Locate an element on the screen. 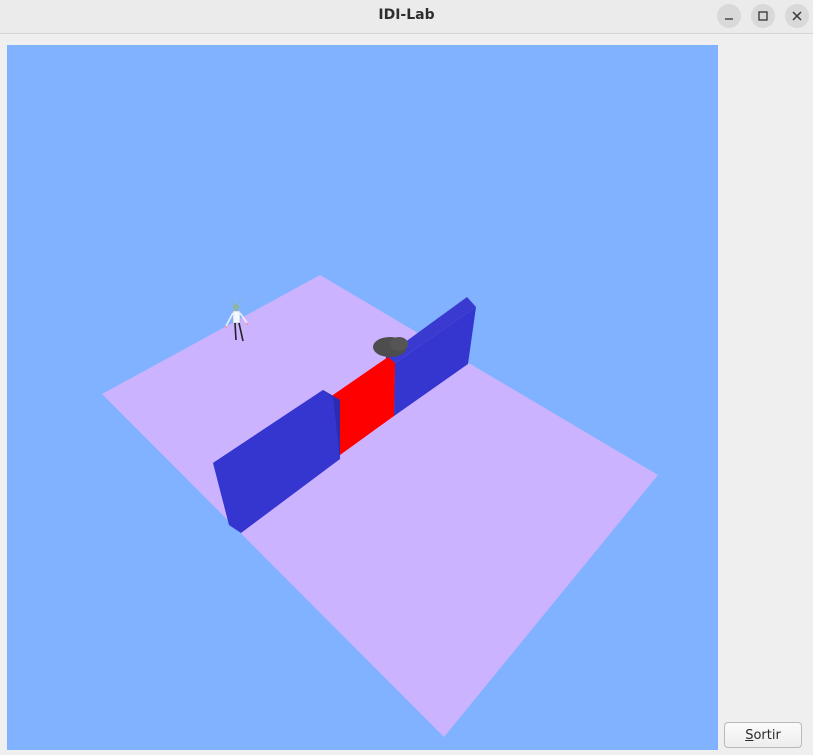 The width and height of the screenshot is (813, 755). title-bar: IDI-Lab is located at coordinates (406, 17).